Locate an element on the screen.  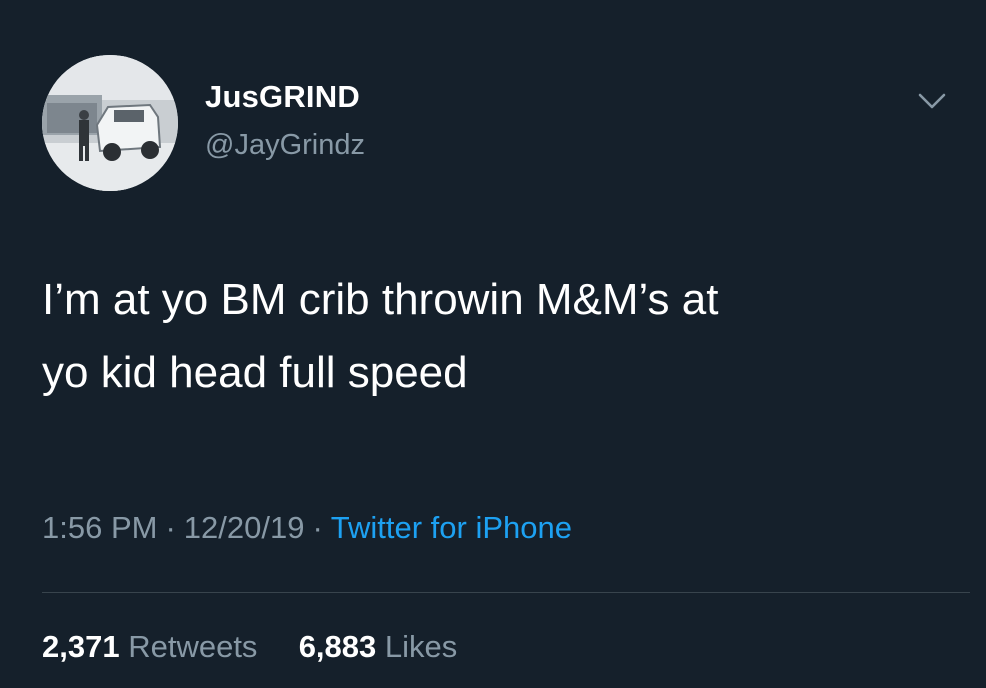
tweet-text-line: yo kid head full speed is located at coordinates (255, 372).